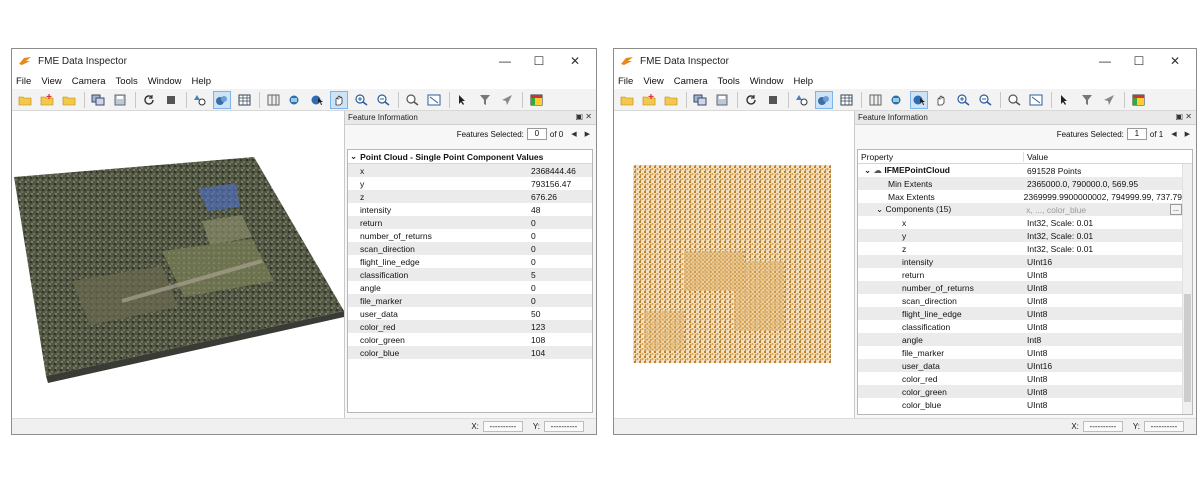  I want to click on map-view-2d, so click(734, 265).